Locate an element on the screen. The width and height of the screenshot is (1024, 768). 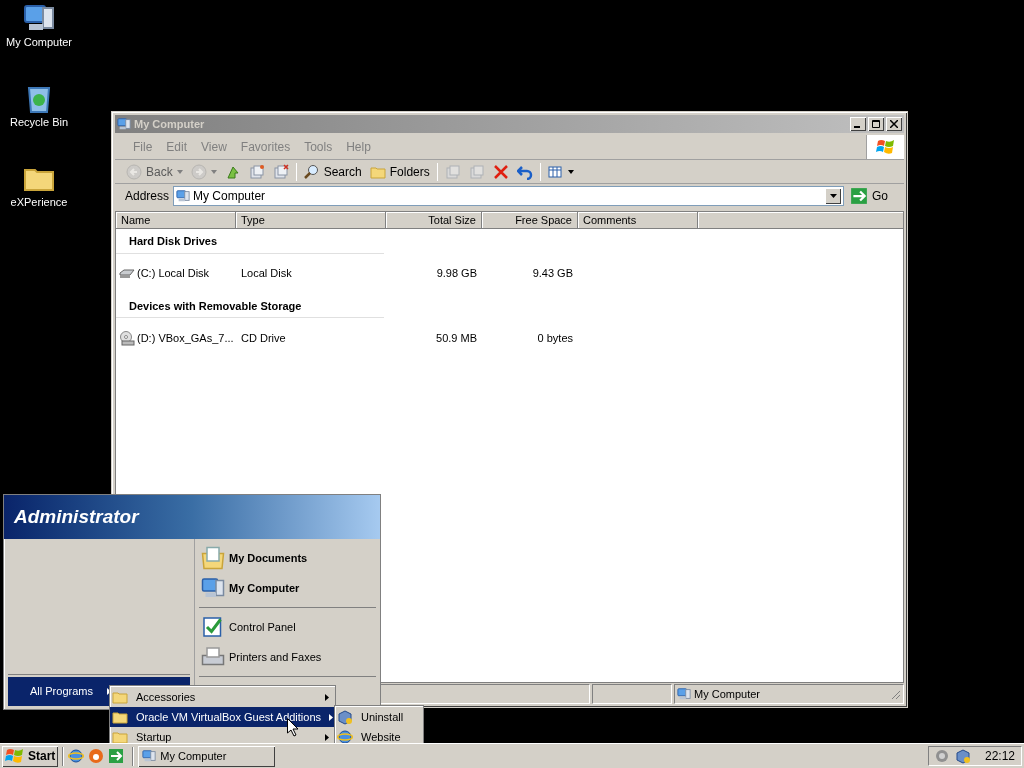
table-cell-text: 0 bytes is located at coordinates (555, 338).